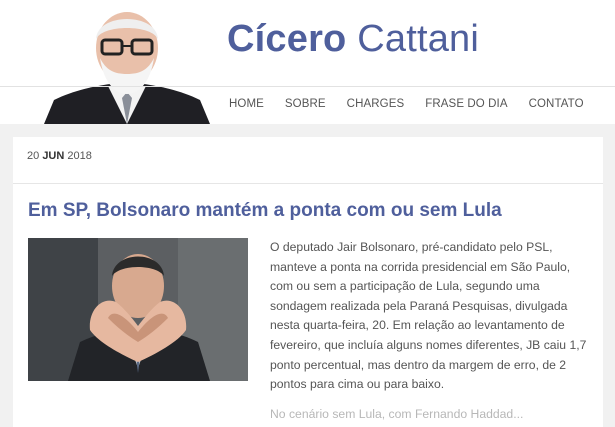 Image resolution: width=615 pixels, height=427 pixels. I want to click on post-photo, so click(138, 309).